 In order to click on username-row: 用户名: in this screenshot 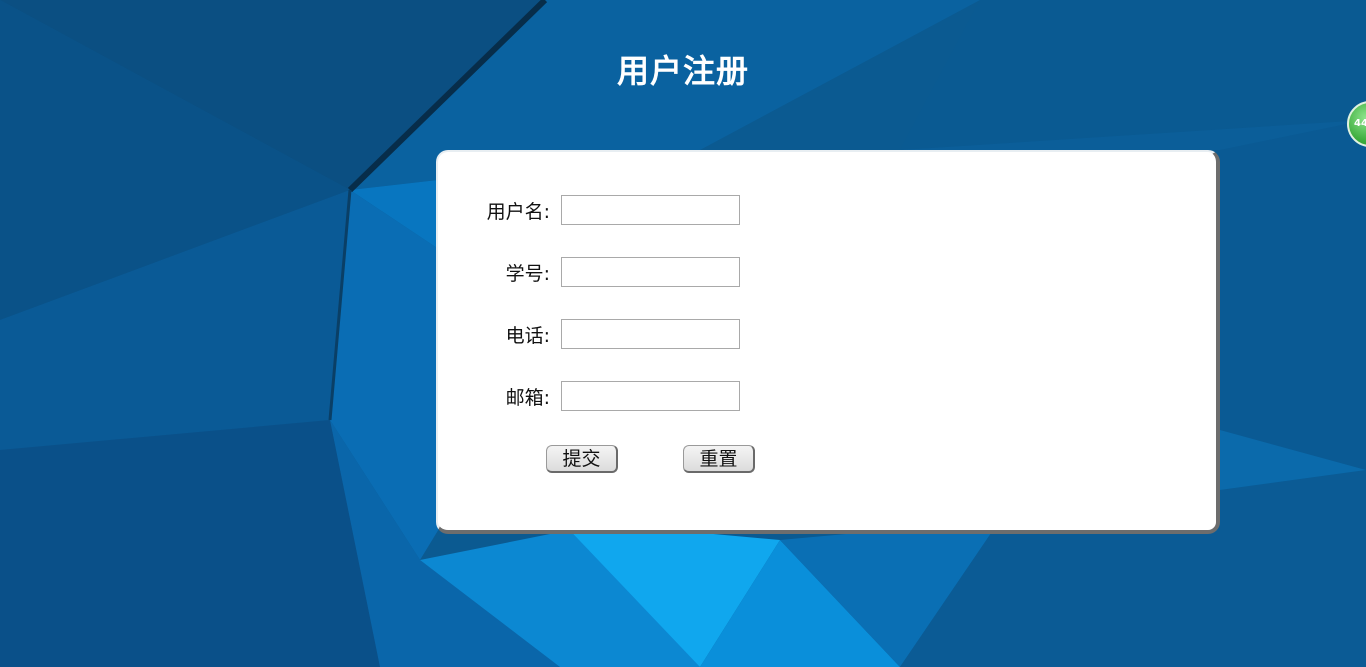, I will do `click(638, 210)`.